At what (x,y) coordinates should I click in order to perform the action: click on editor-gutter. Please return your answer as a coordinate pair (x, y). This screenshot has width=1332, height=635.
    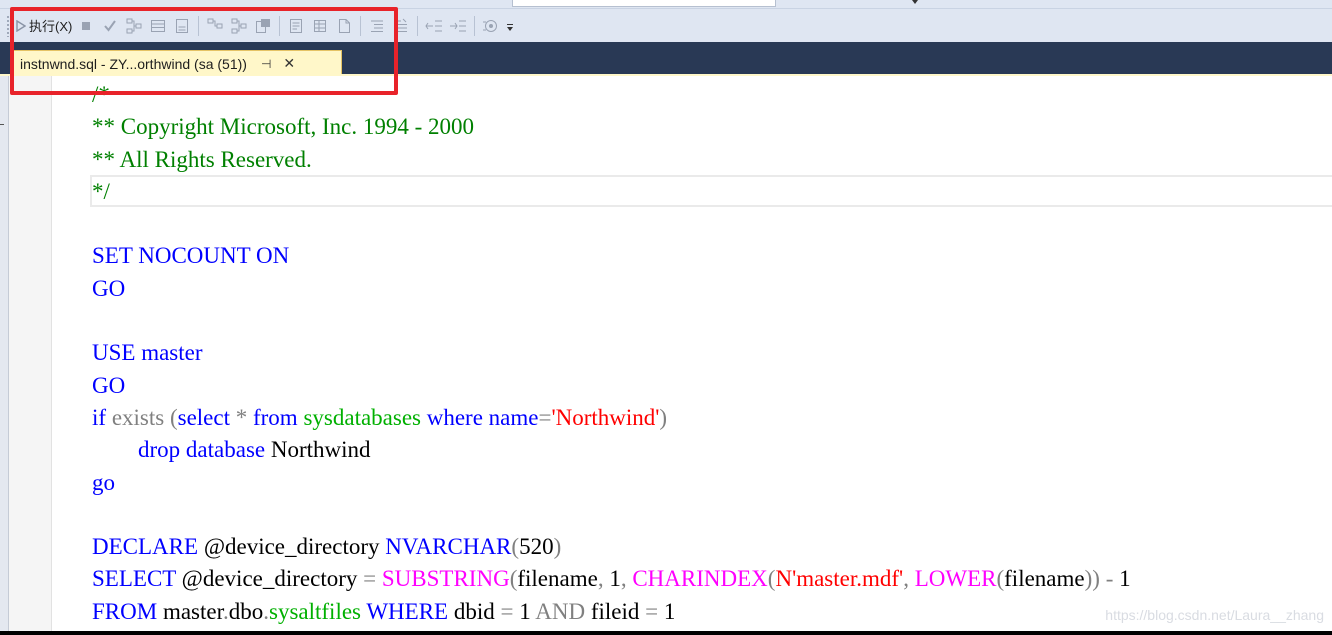
    Looking at the image, I should click on (30, 353).